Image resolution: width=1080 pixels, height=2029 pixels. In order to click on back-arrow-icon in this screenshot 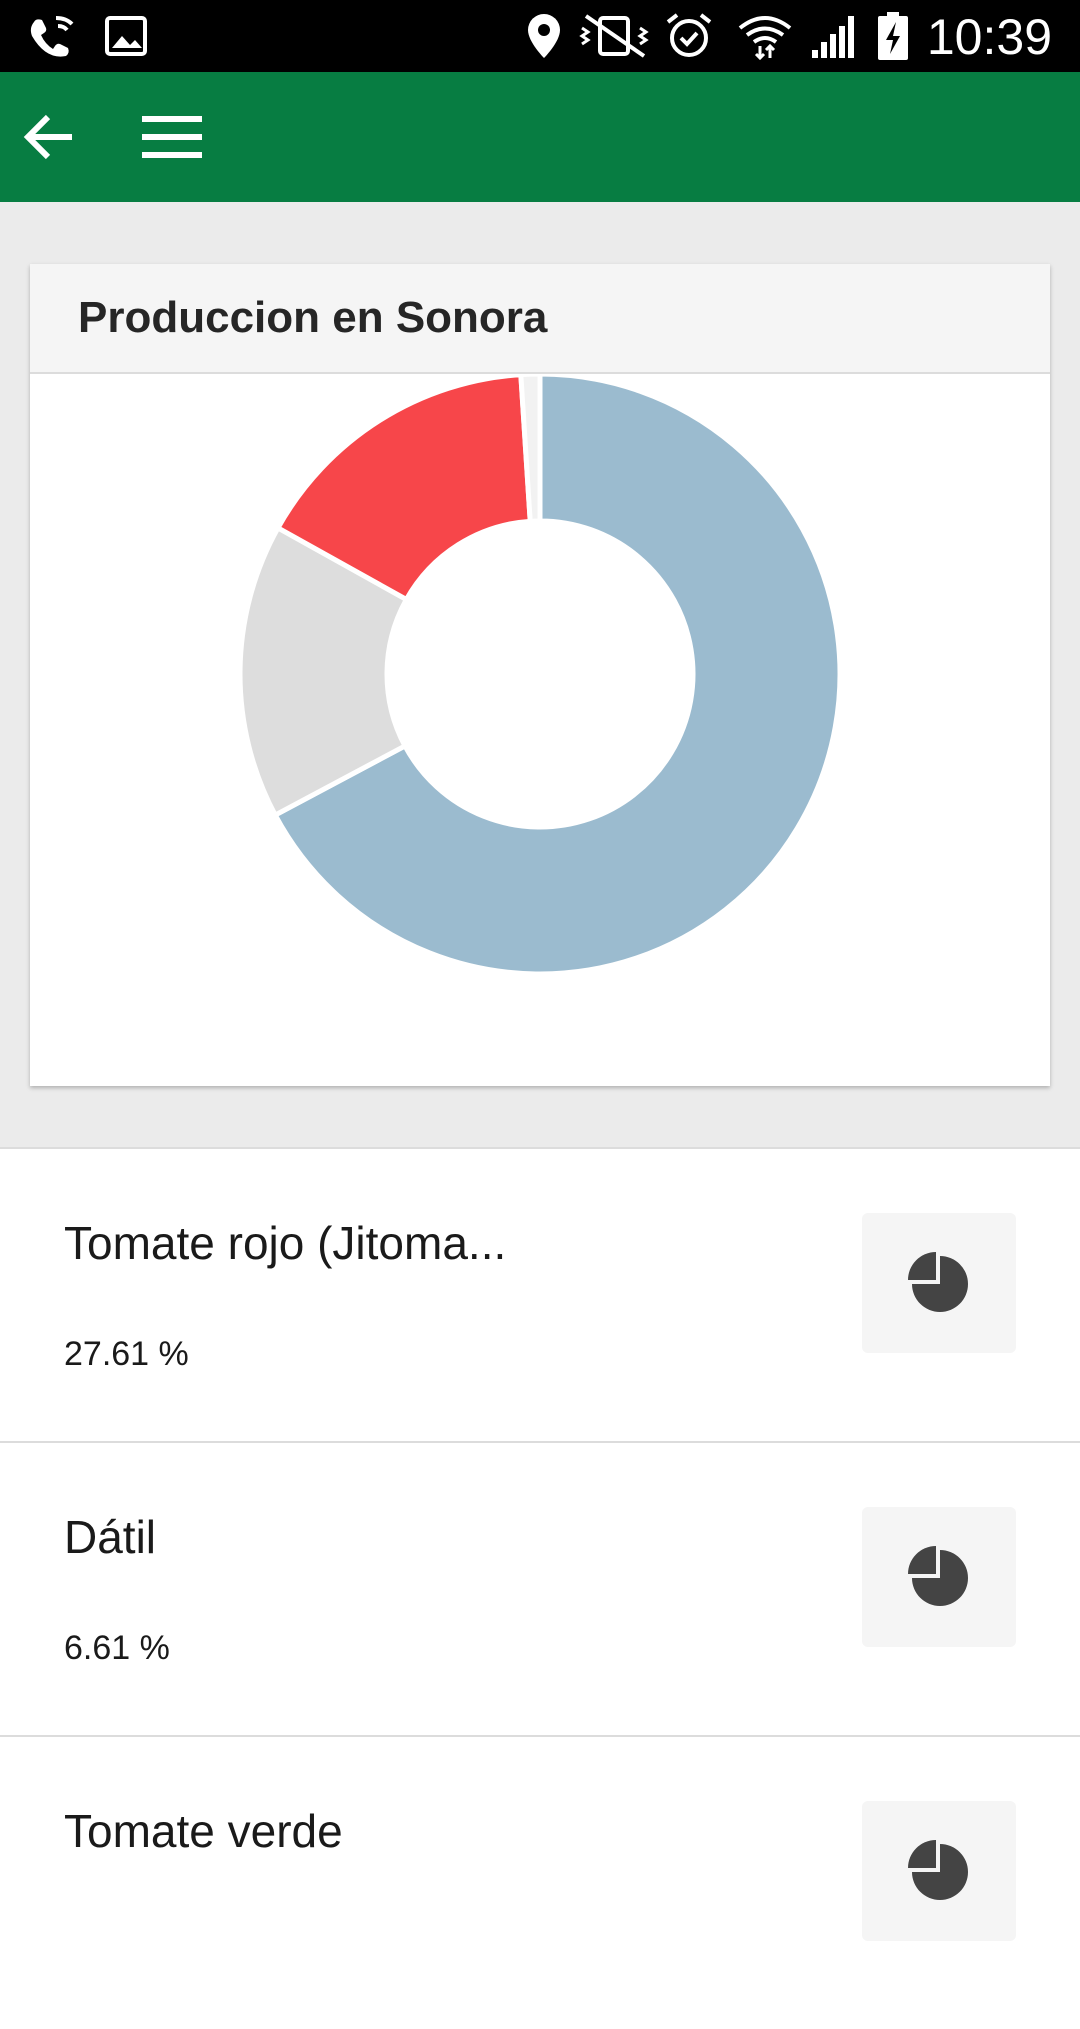, I will do `click(47, 137)`.